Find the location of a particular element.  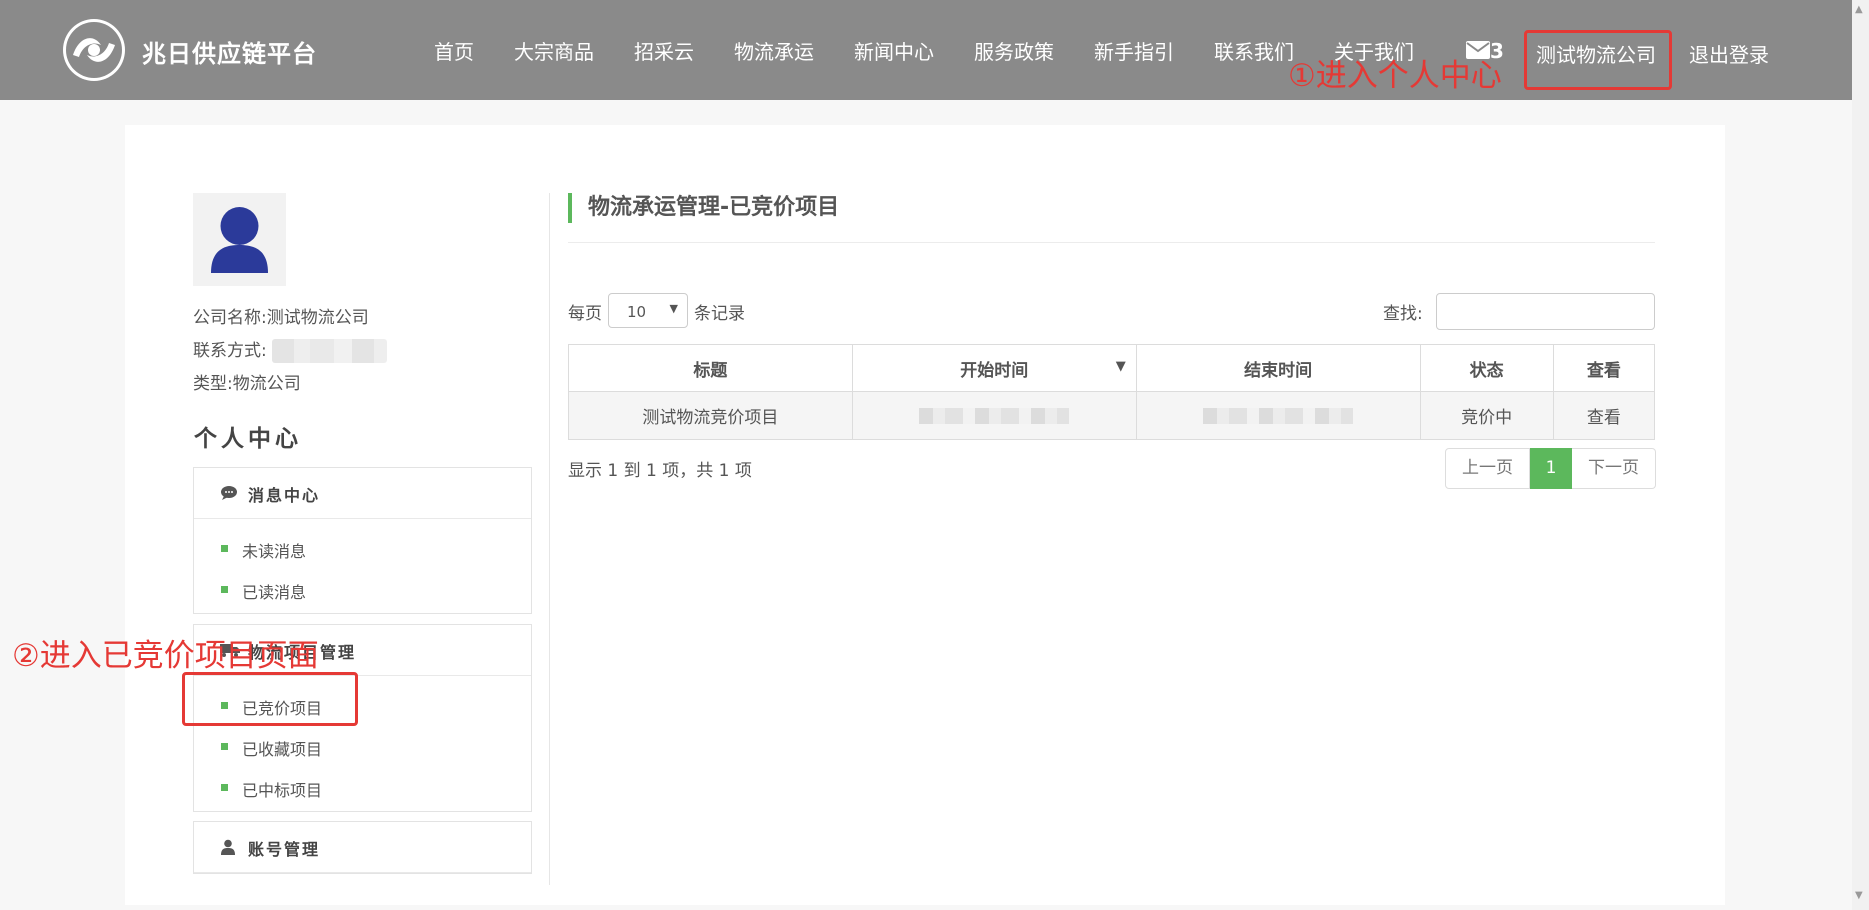

nav-policy: 服务政策 is located at coordinates (1014, 50).